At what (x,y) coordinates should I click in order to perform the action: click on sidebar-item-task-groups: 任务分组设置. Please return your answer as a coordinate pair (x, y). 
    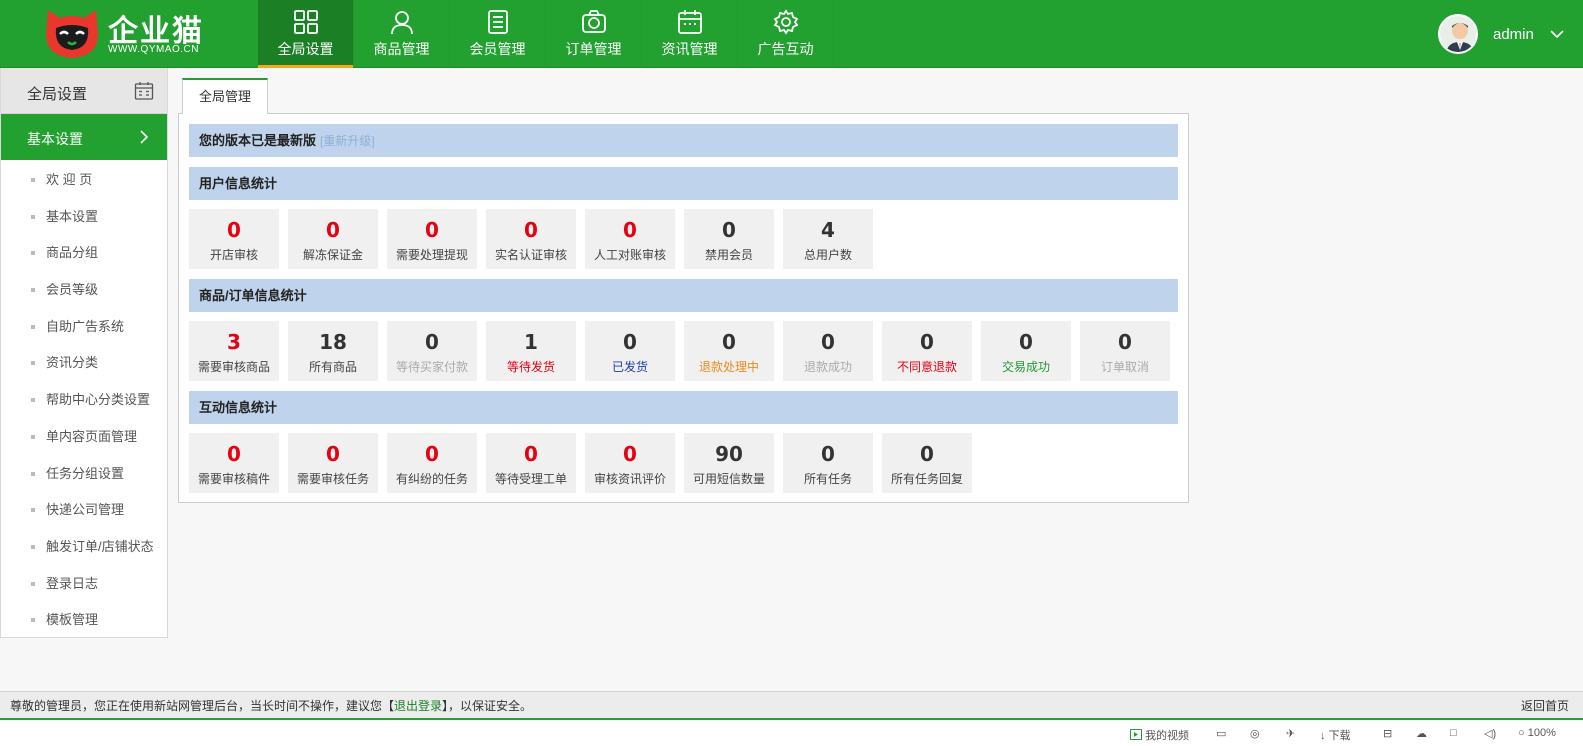
    Looking at the image, I should click on (84, 474).